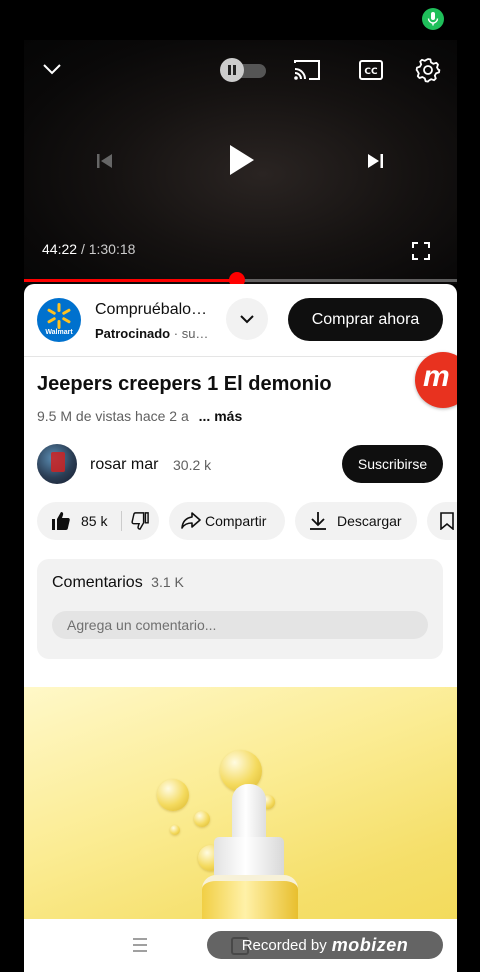 Image resolution: width=480 pixels, height=972 pixels. I want to click on comments-header: Comentarios 3.1 K, so click(118, 583).